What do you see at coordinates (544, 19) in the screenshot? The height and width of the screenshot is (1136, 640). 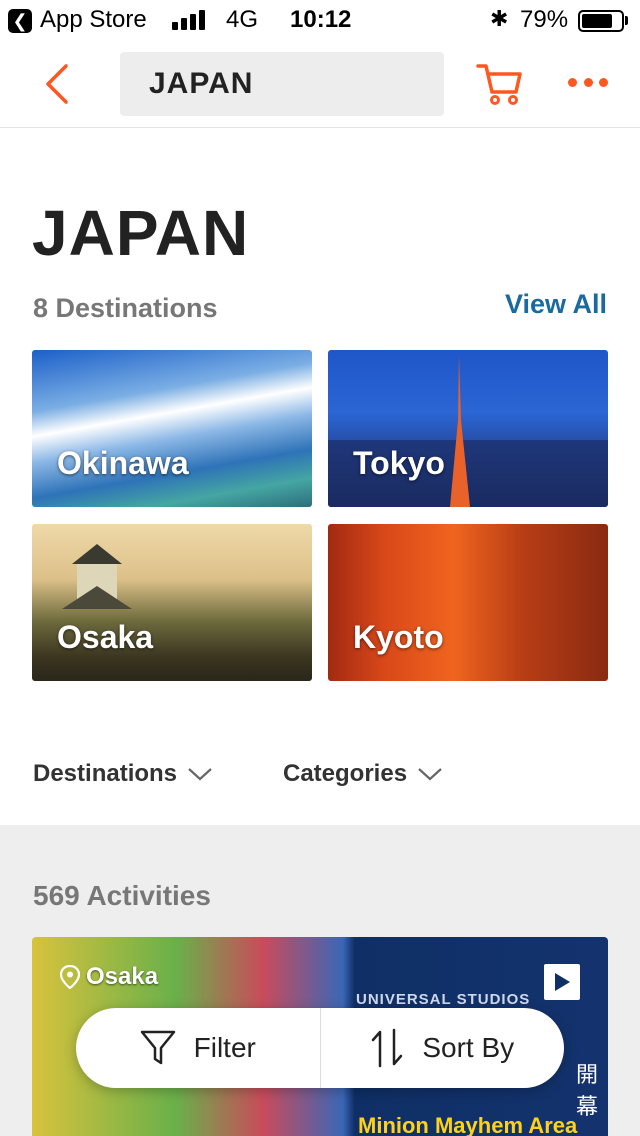 I see `battery-percentage: 79%` at bounding box center [544, 19].